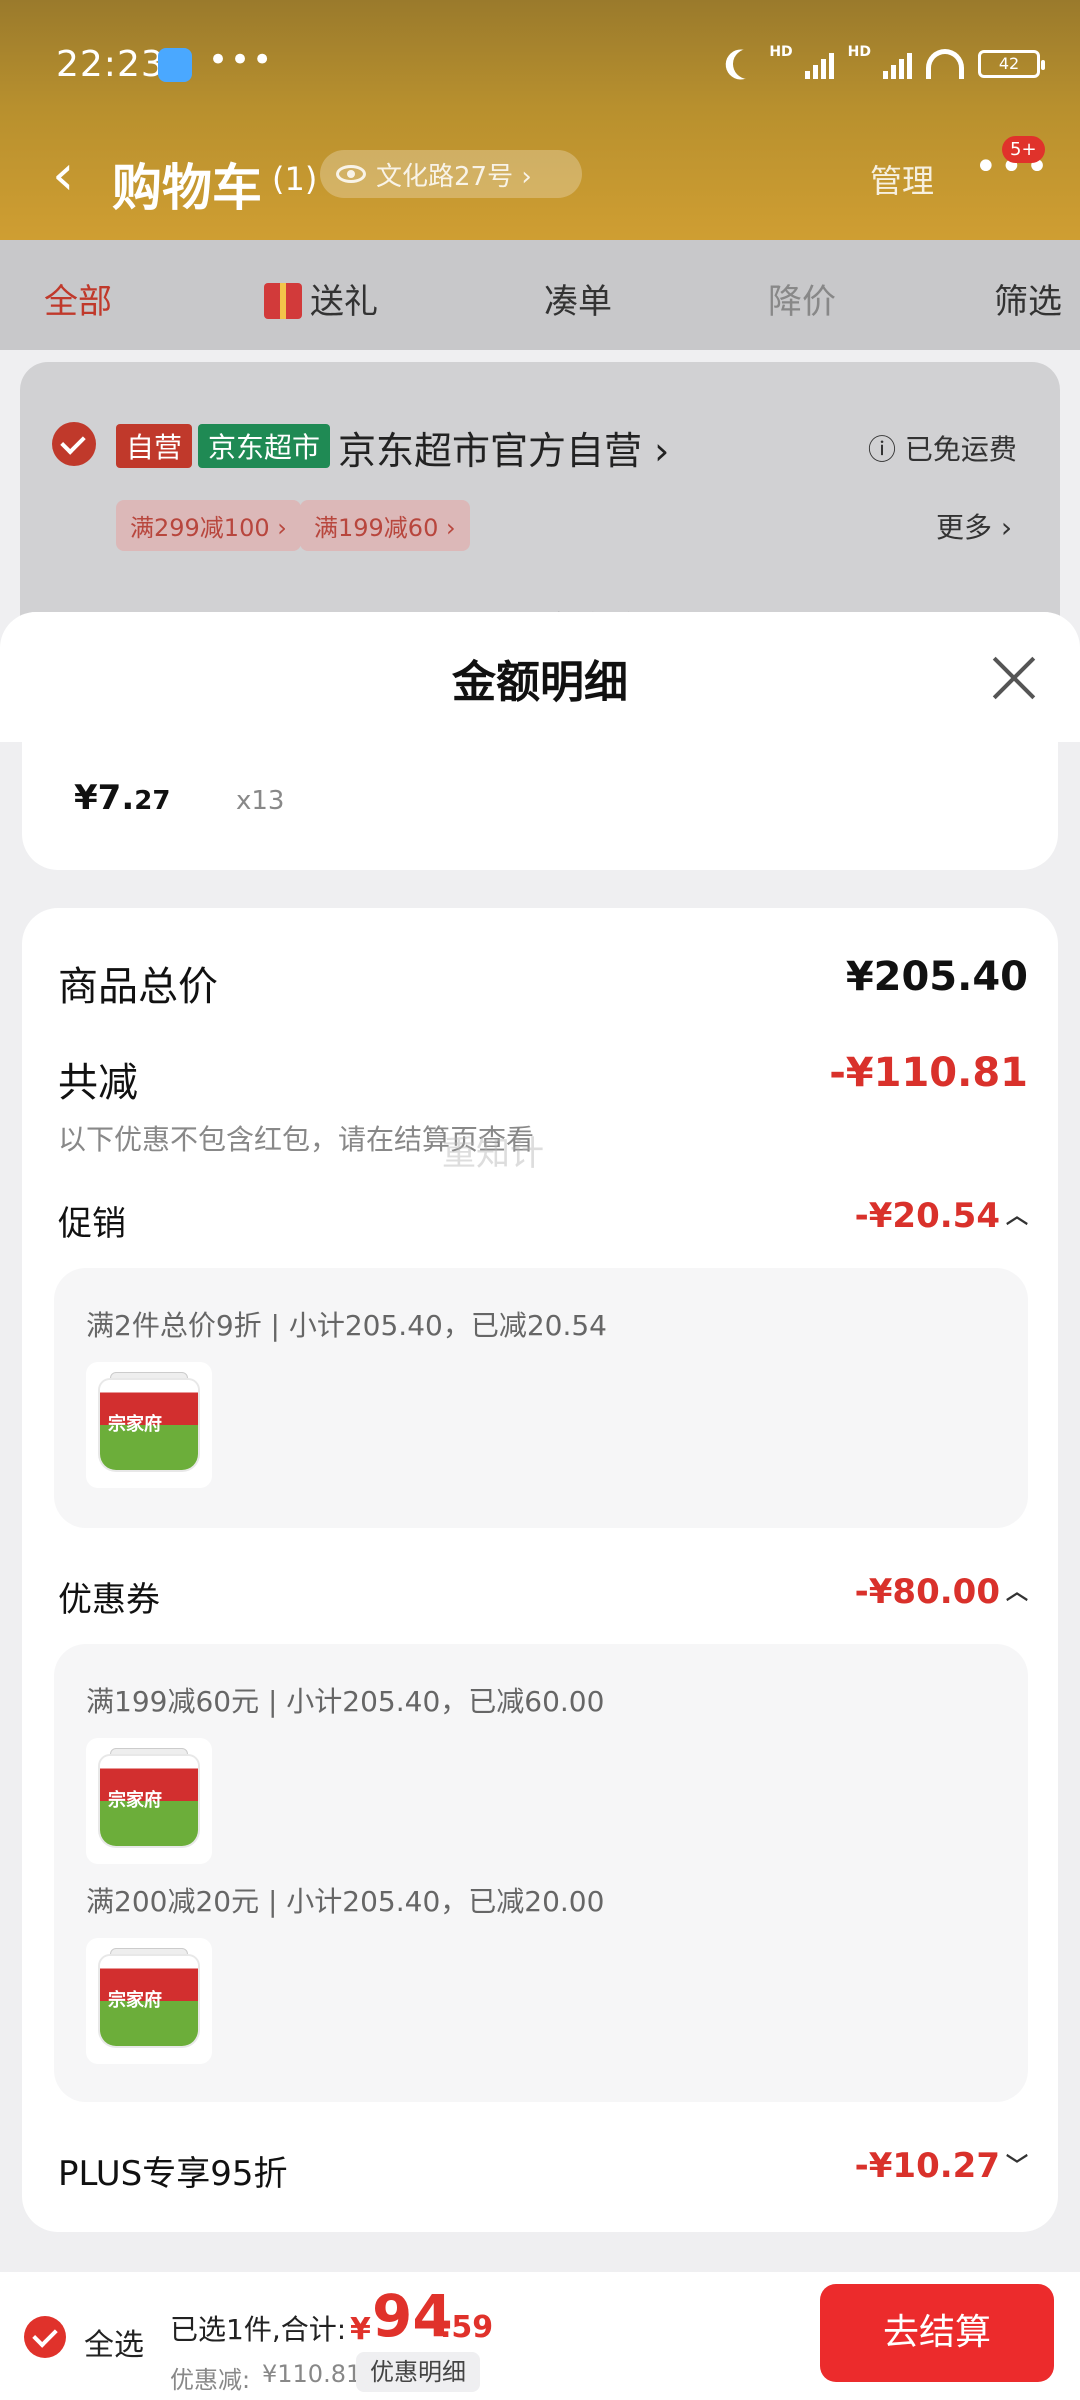 This screenshot has width=1080, height=2400. What do you see at coordinates (98, 1083) in the screenshot?
I see `discount-label: 共减` at bounding box center [98, 1083].